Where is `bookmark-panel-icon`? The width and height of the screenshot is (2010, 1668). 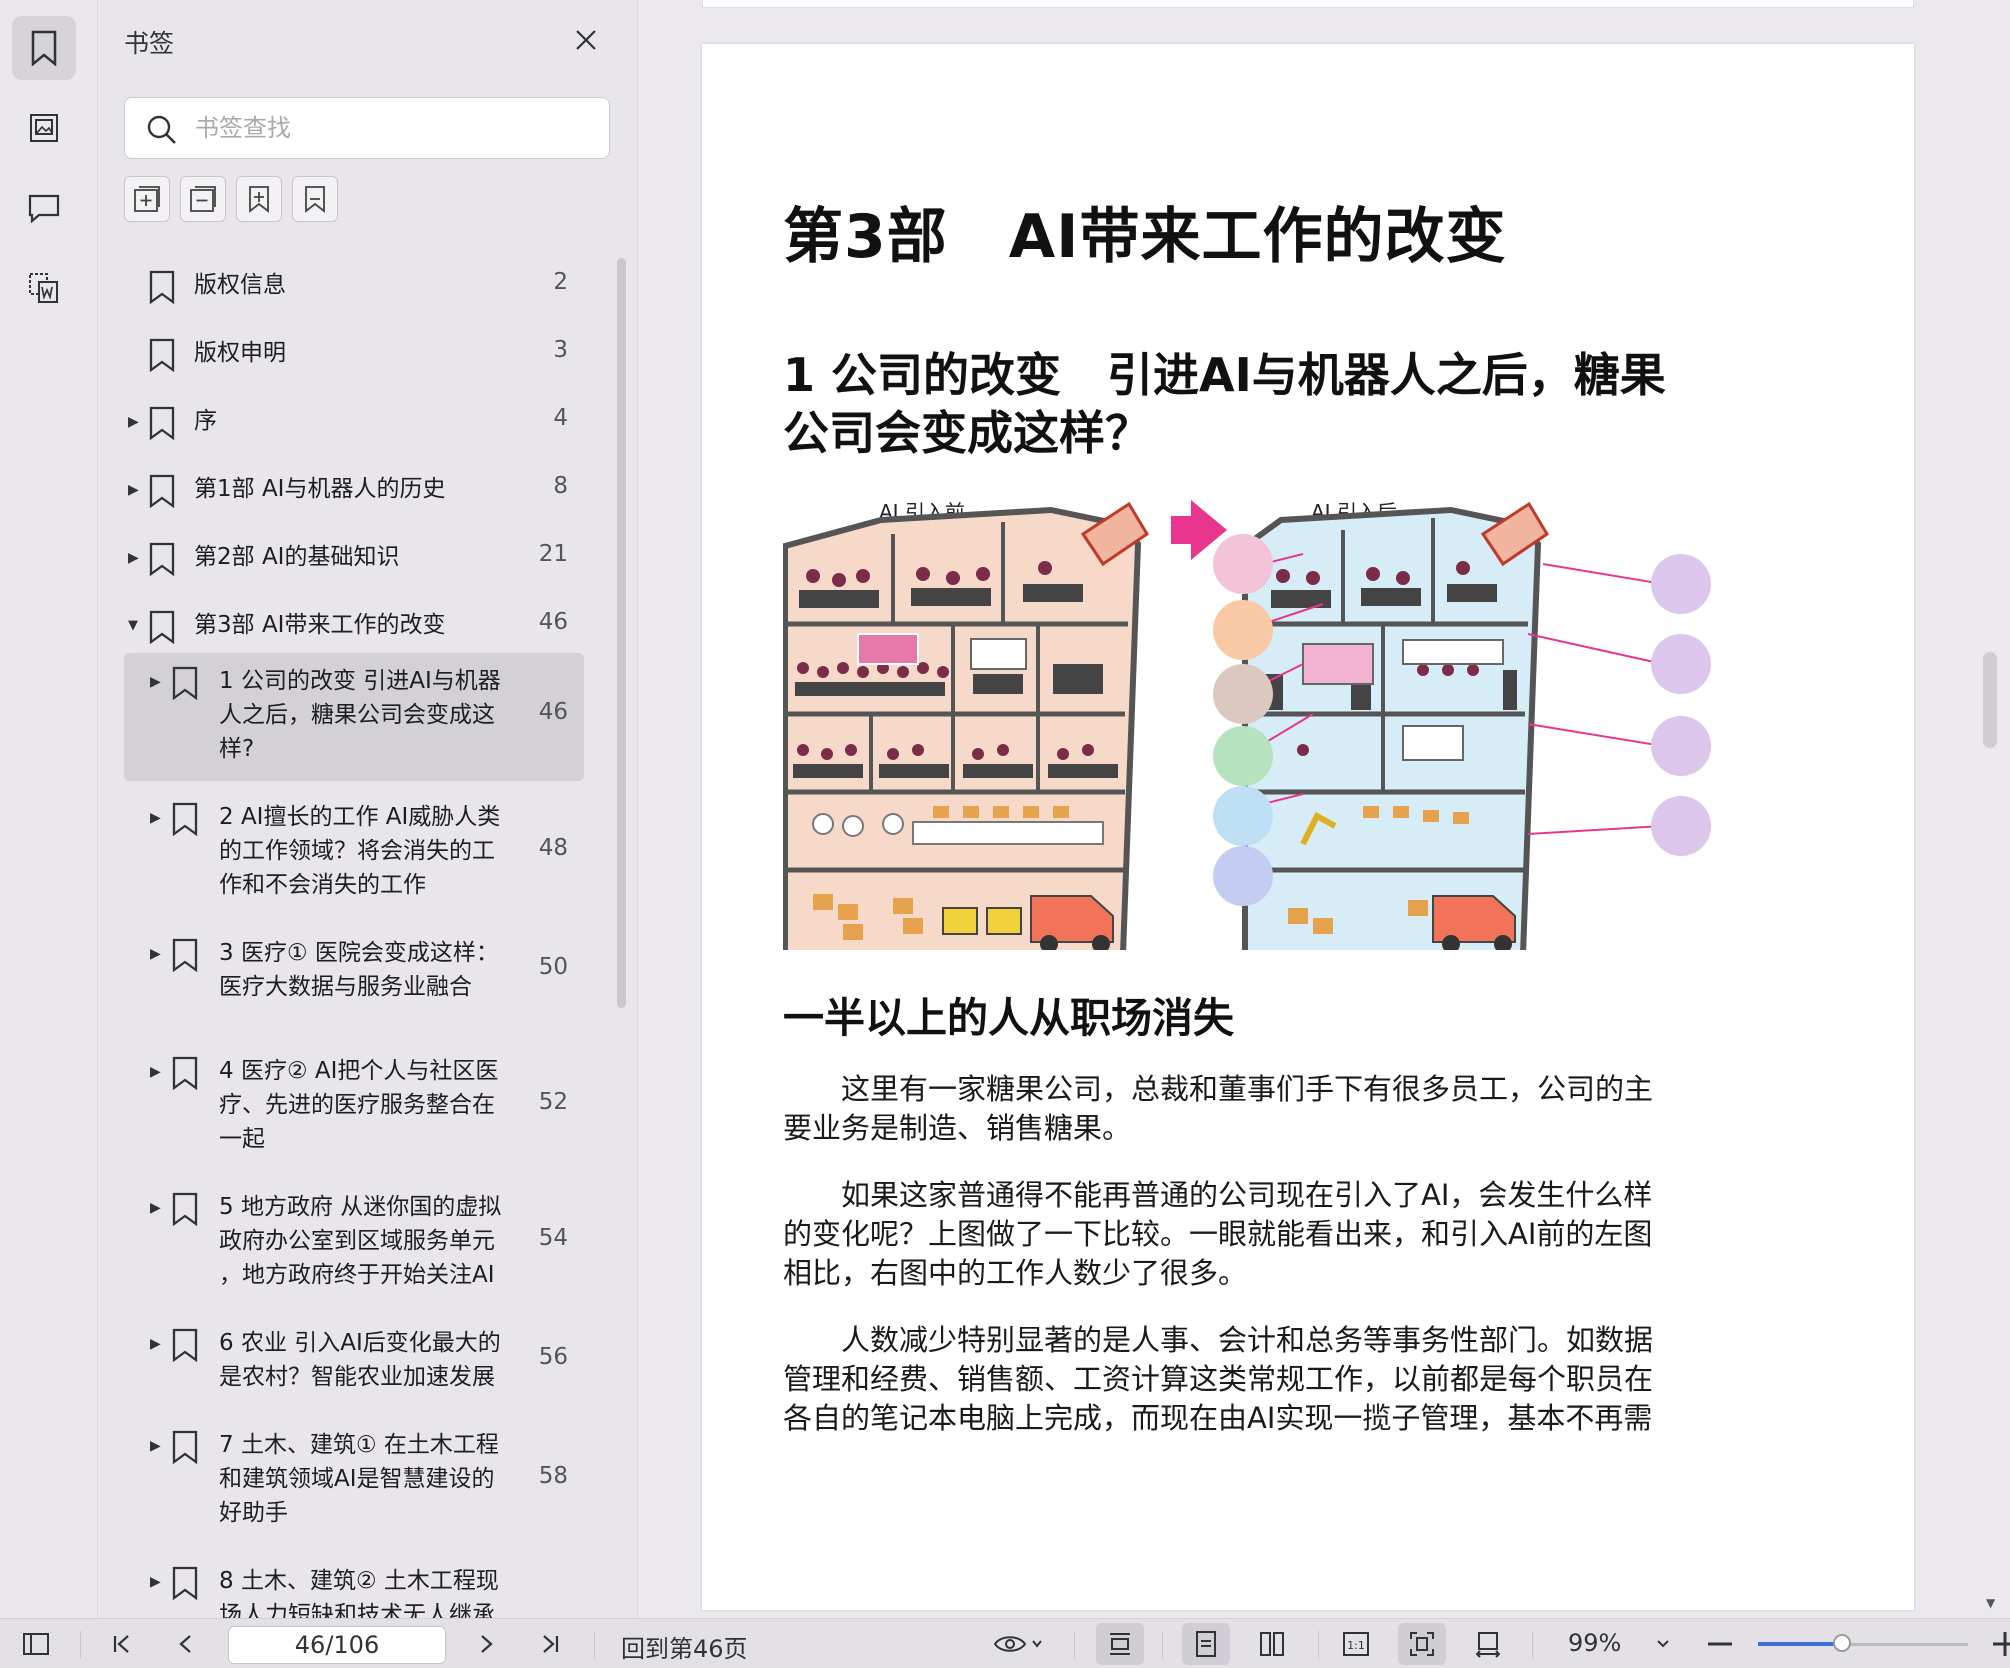
bookmark-panel-icon is located at coordinates (44, 48).